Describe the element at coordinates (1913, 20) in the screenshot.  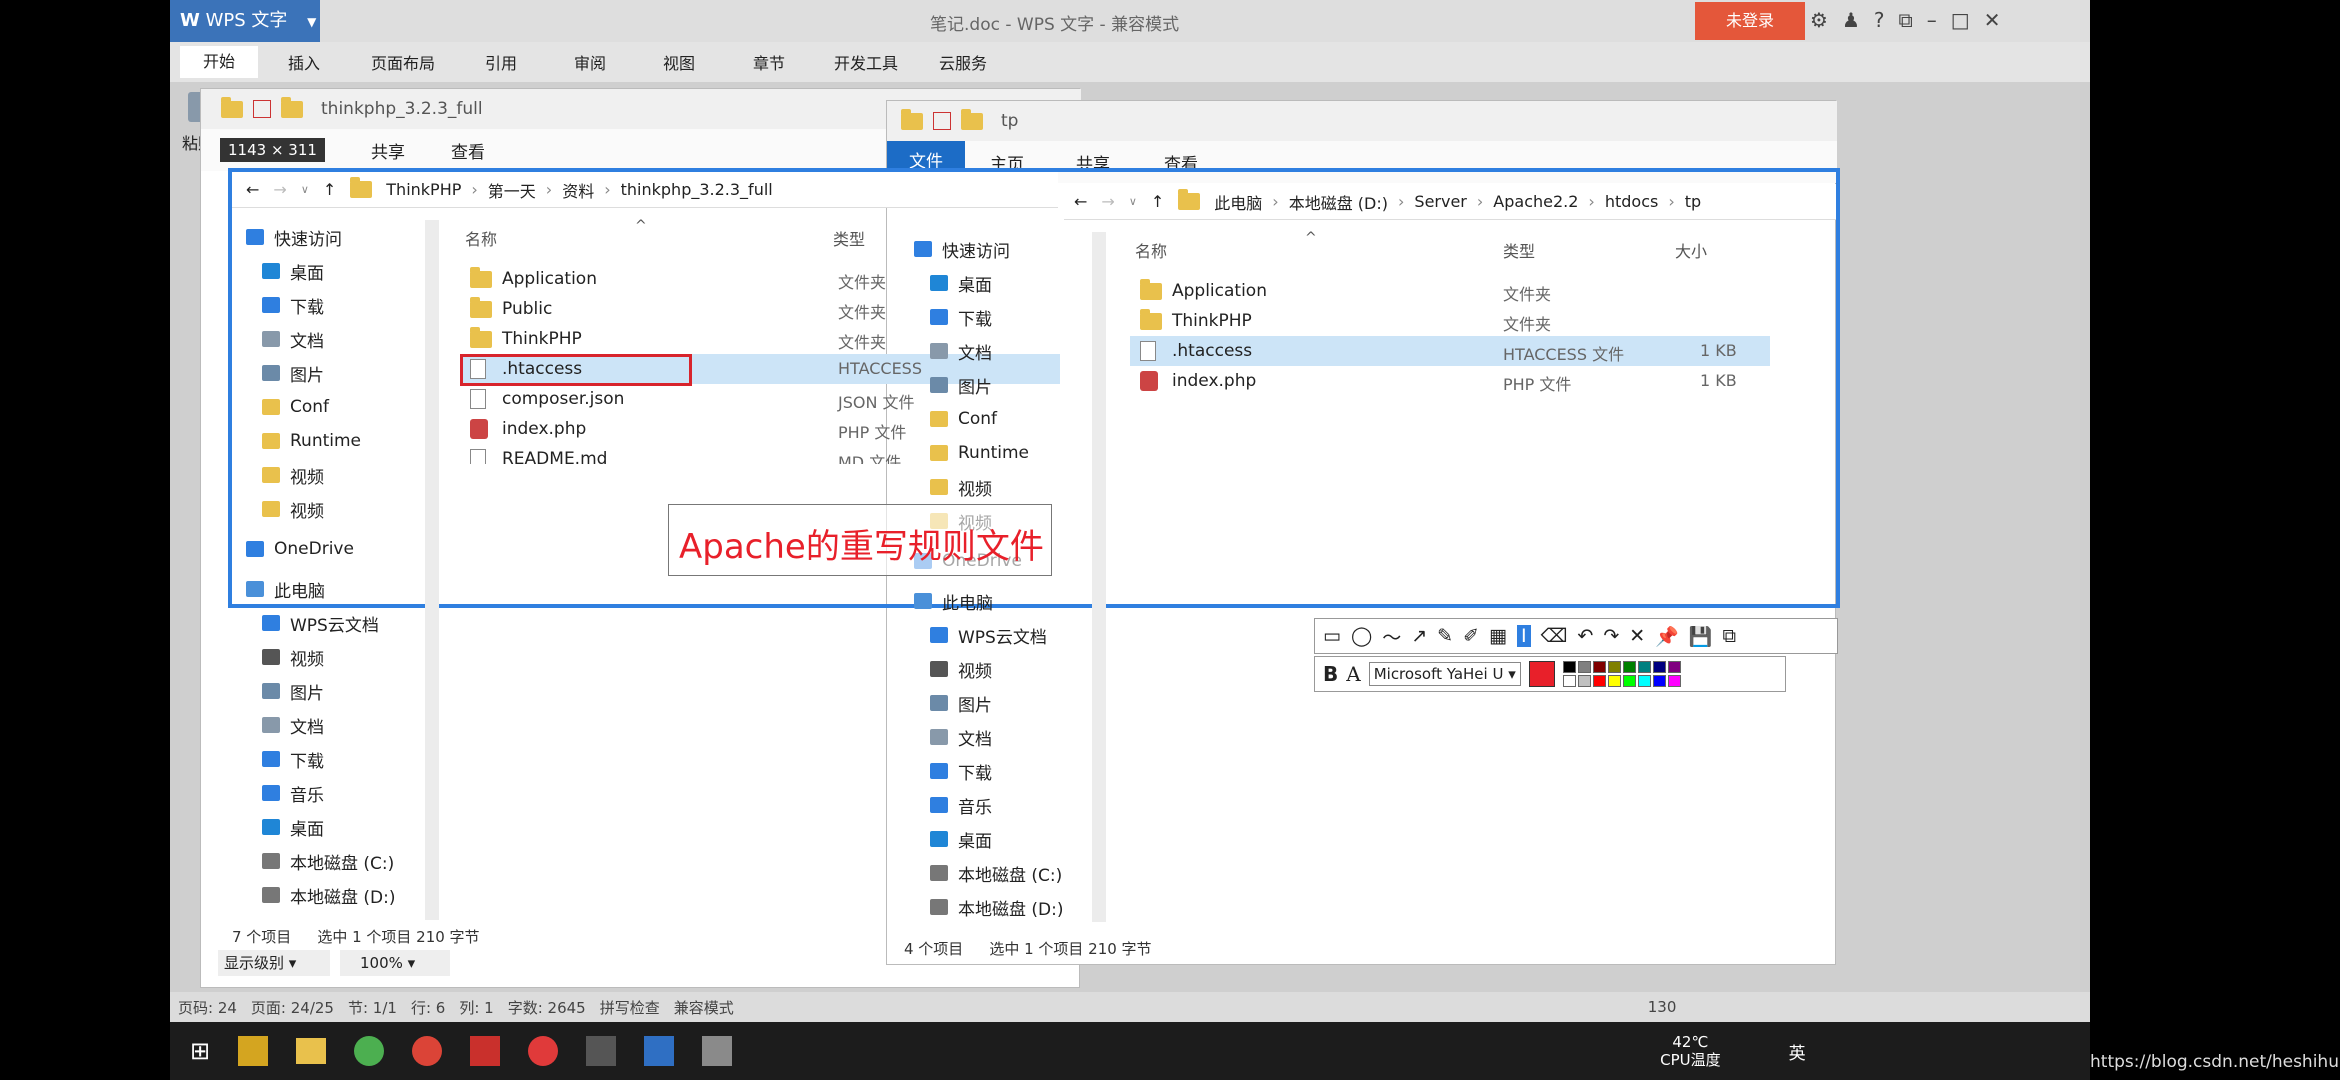
I see `restore-icon: ⧉` at that location.